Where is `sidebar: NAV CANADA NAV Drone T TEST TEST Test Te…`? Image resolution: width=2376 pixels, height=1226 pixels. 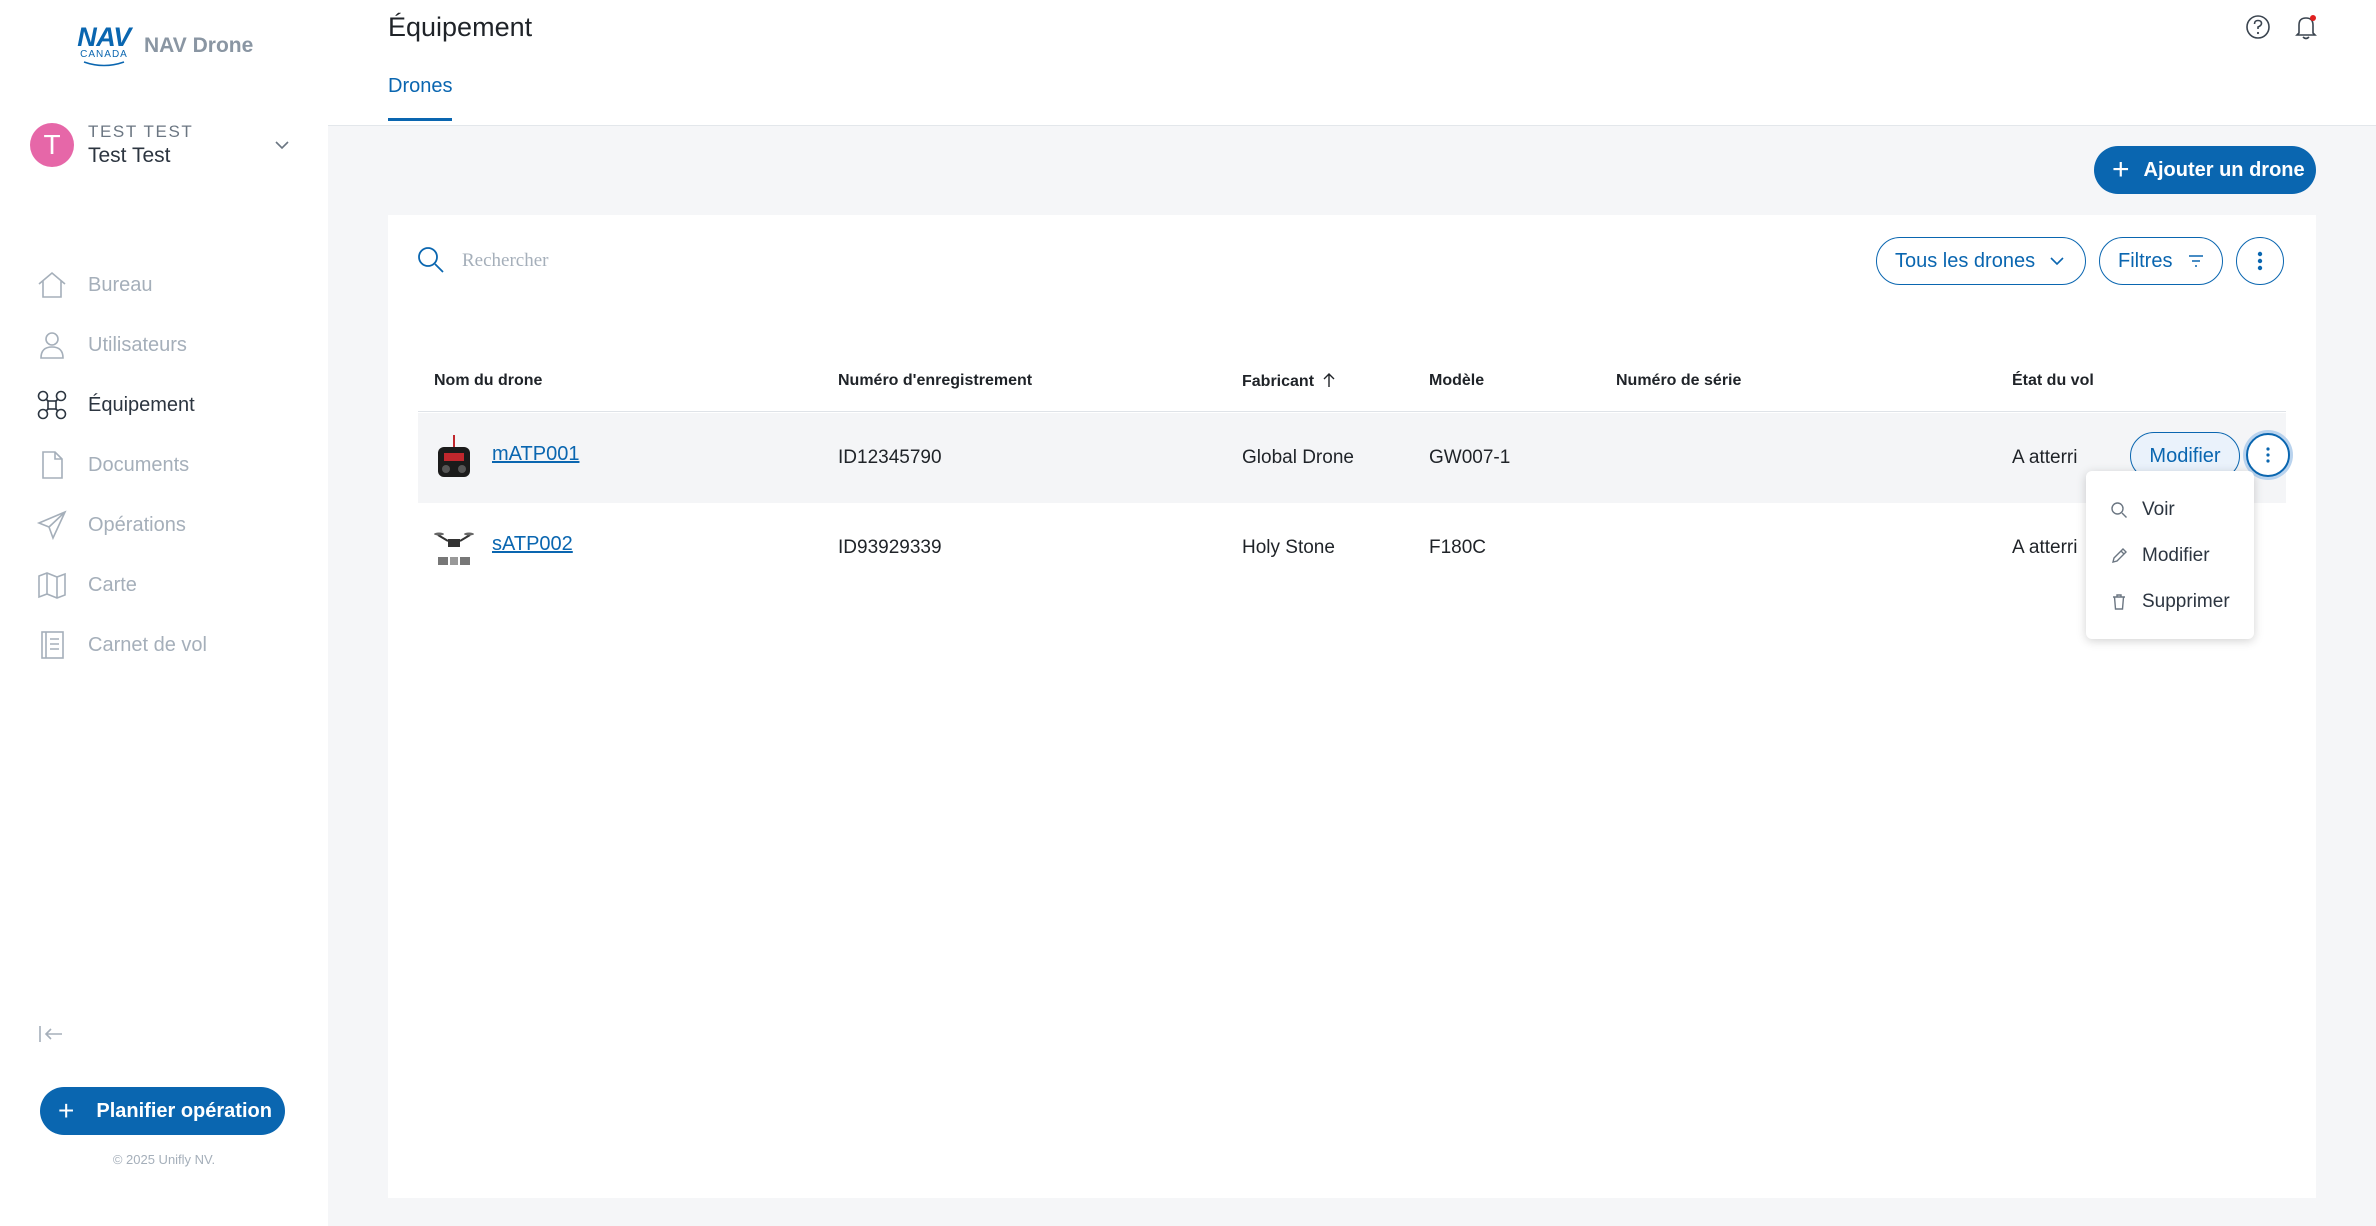 sidebar: NAV CANADA NAV Drone T TEST TEST Test Te… is located at coordinates (164, 613).